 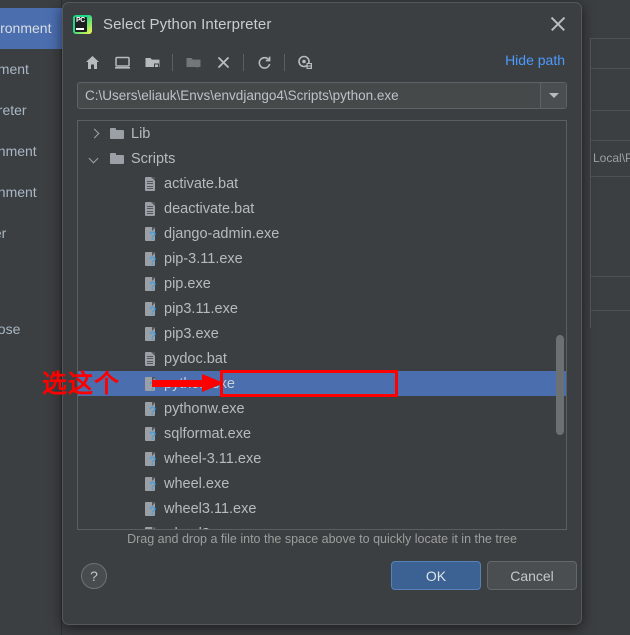 I want to click on folder-icon, so click(x=117, y=159).